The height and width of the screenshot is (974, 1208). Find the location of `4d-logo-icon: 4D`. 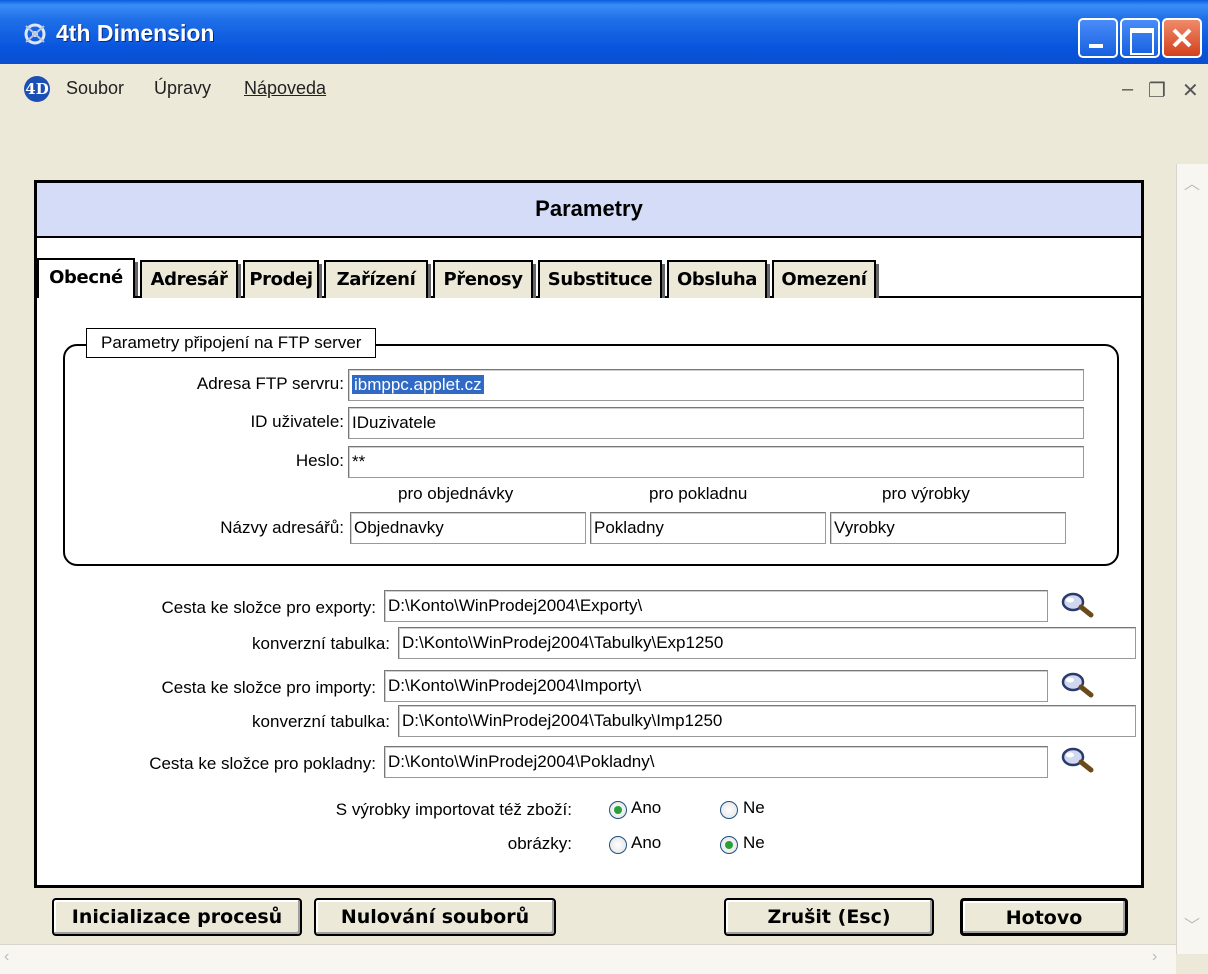

4d-logo-icon: 4D is located at coordinates (37, 89).